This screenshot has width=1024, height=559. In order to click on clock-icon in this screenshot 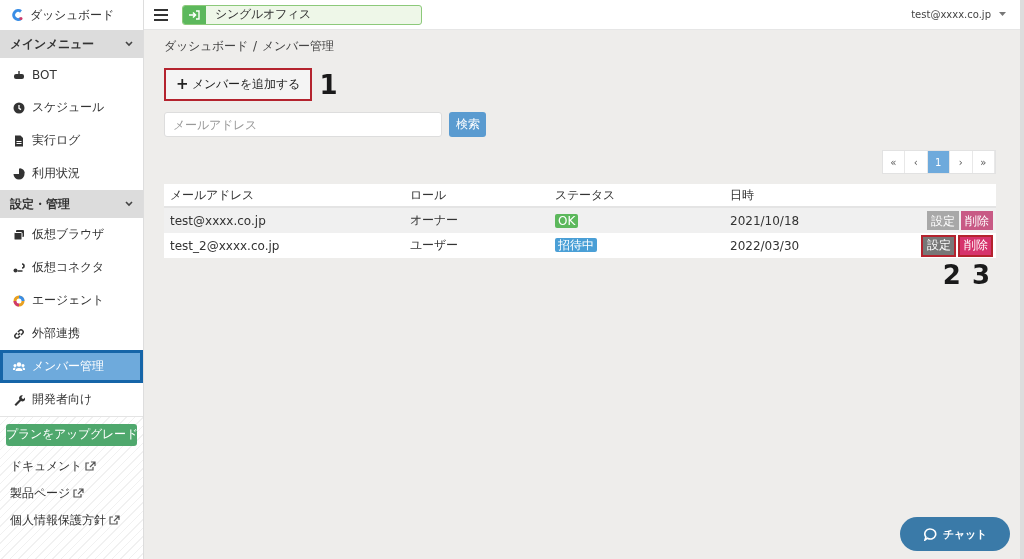, I will do `click(19, 107)`.